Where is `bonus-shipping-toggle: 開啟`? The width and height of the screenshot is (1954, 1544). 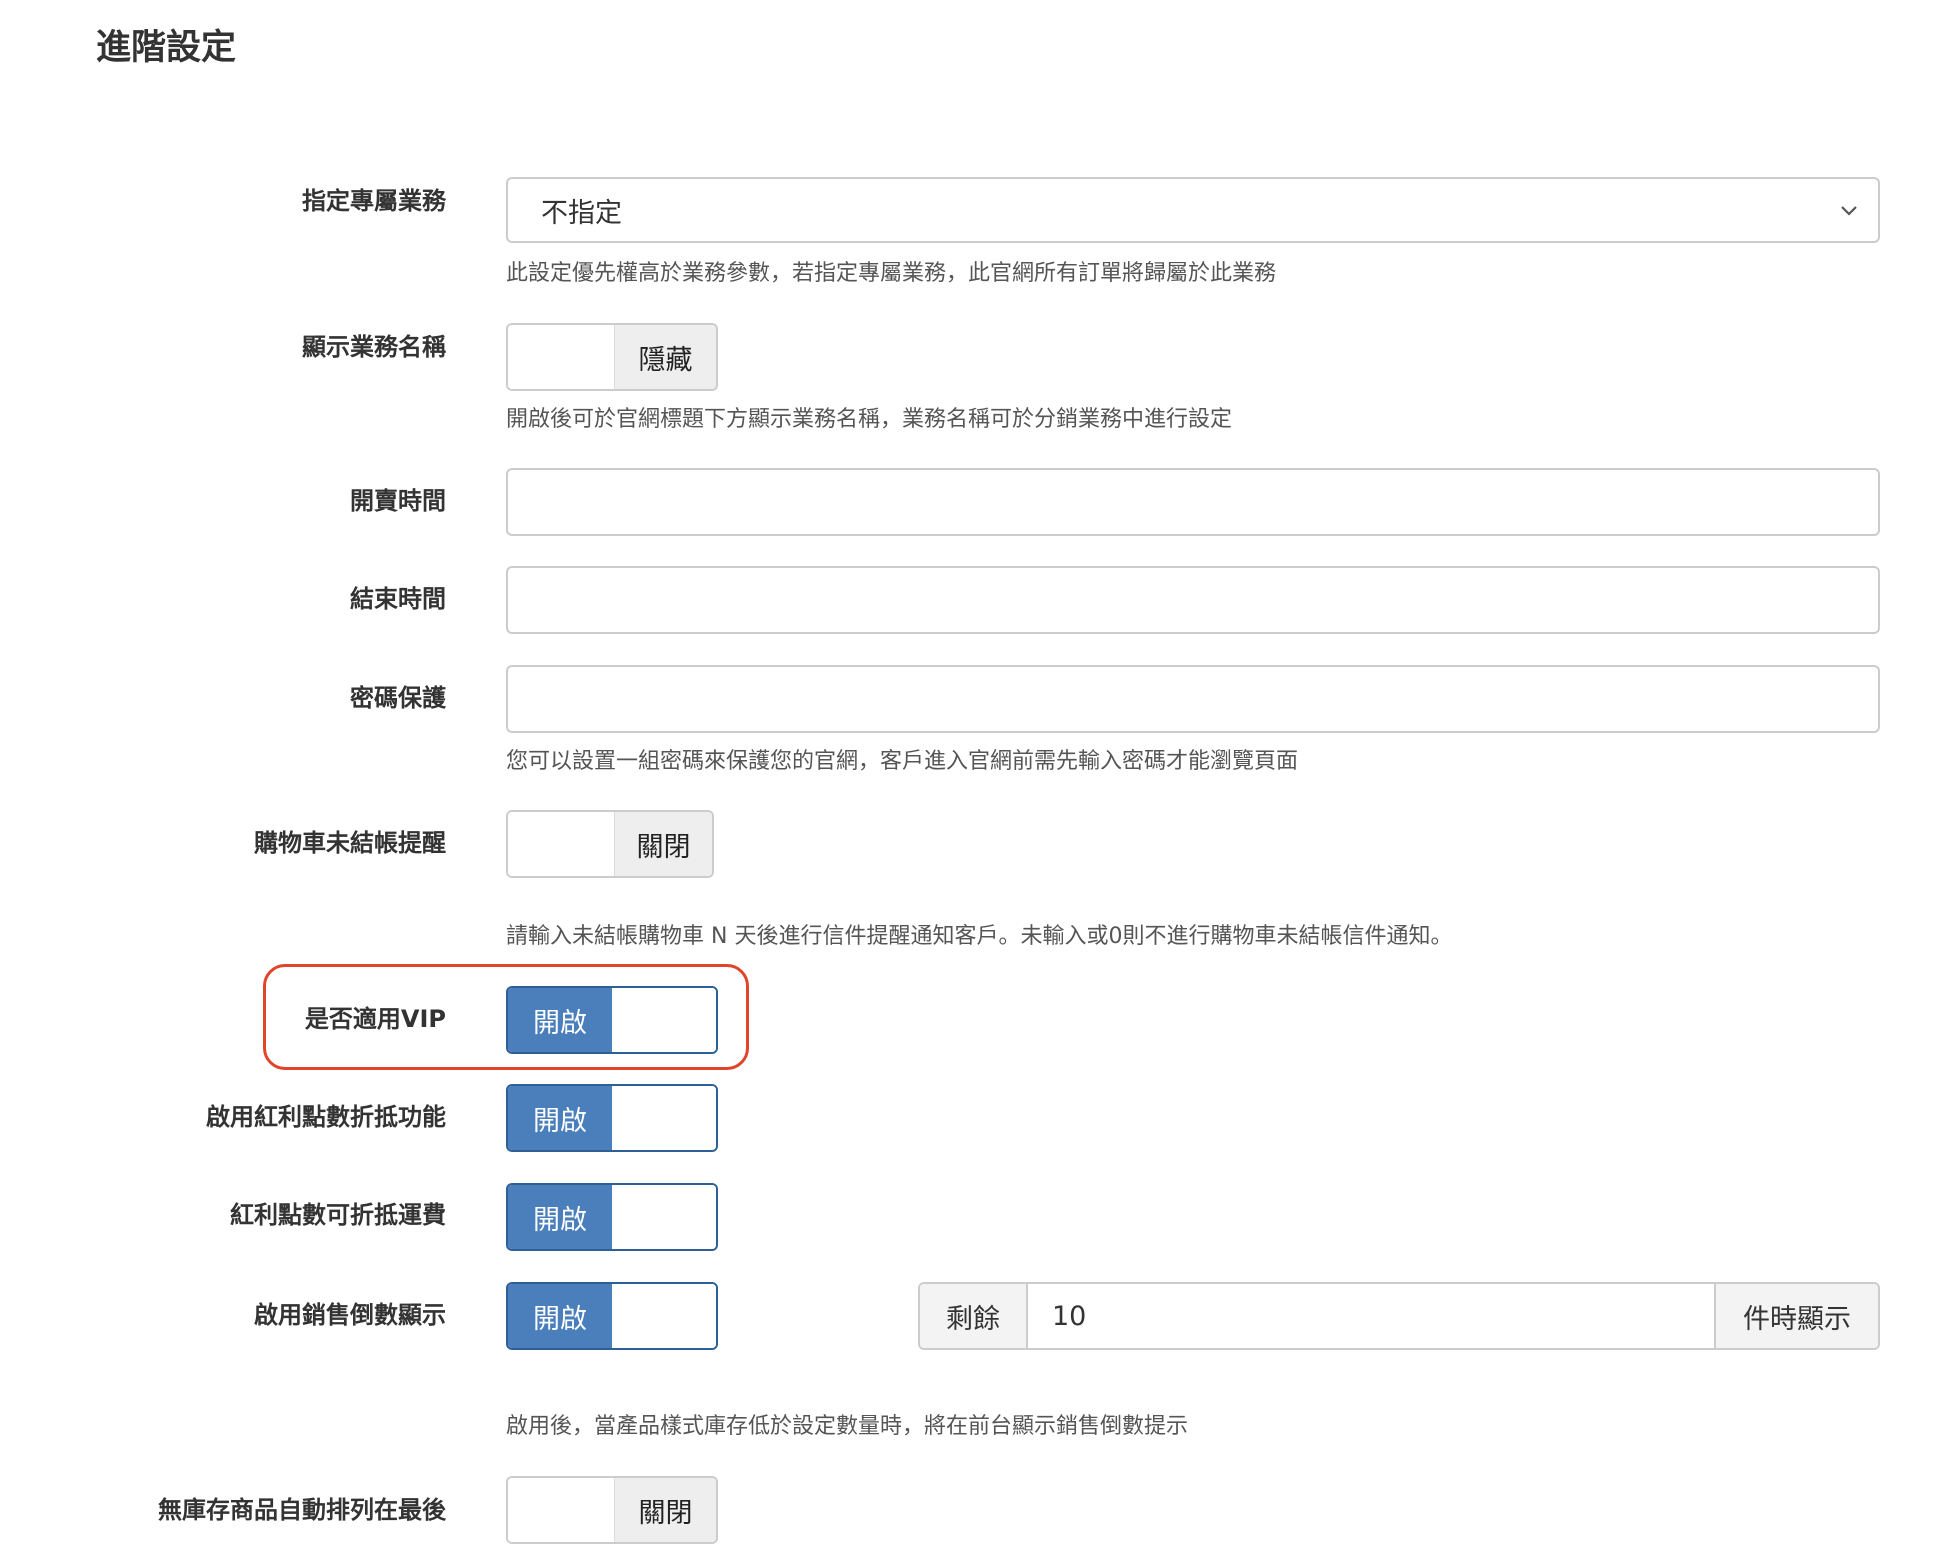
bonus-shipping-toggle: 開啟 is located at coordinates (612, 1217).